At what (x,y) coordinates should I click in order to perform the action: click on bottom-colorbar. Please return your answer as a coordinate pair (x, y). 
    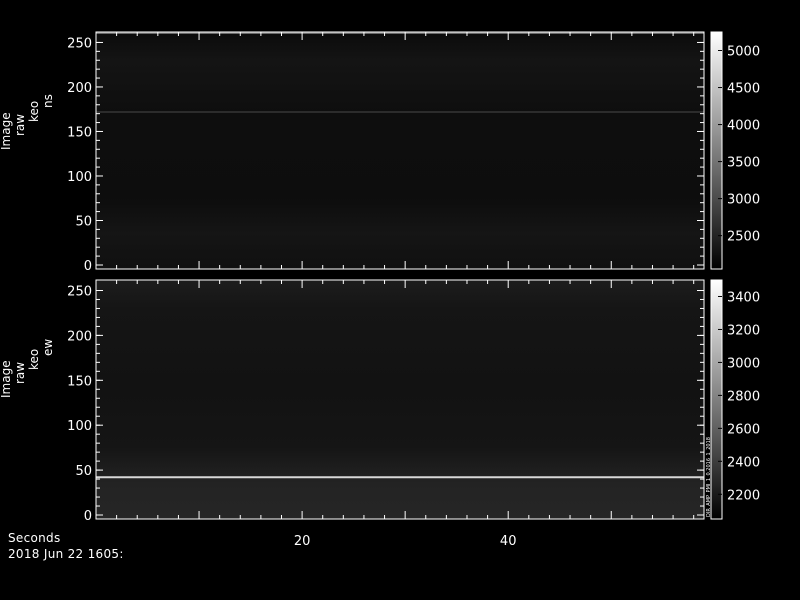
    Looking at the image, I should click on (716, 399).